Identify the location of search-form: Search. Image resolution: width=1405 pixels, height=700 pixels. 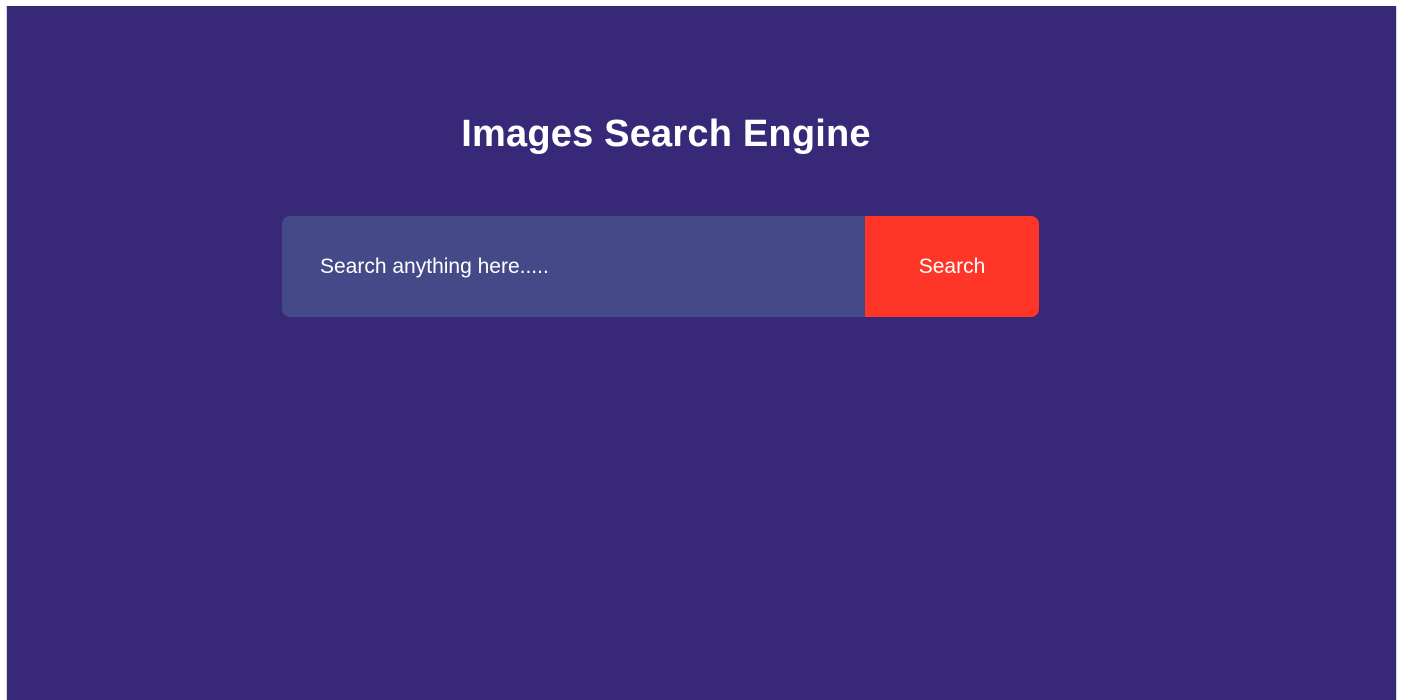
(660, 266).